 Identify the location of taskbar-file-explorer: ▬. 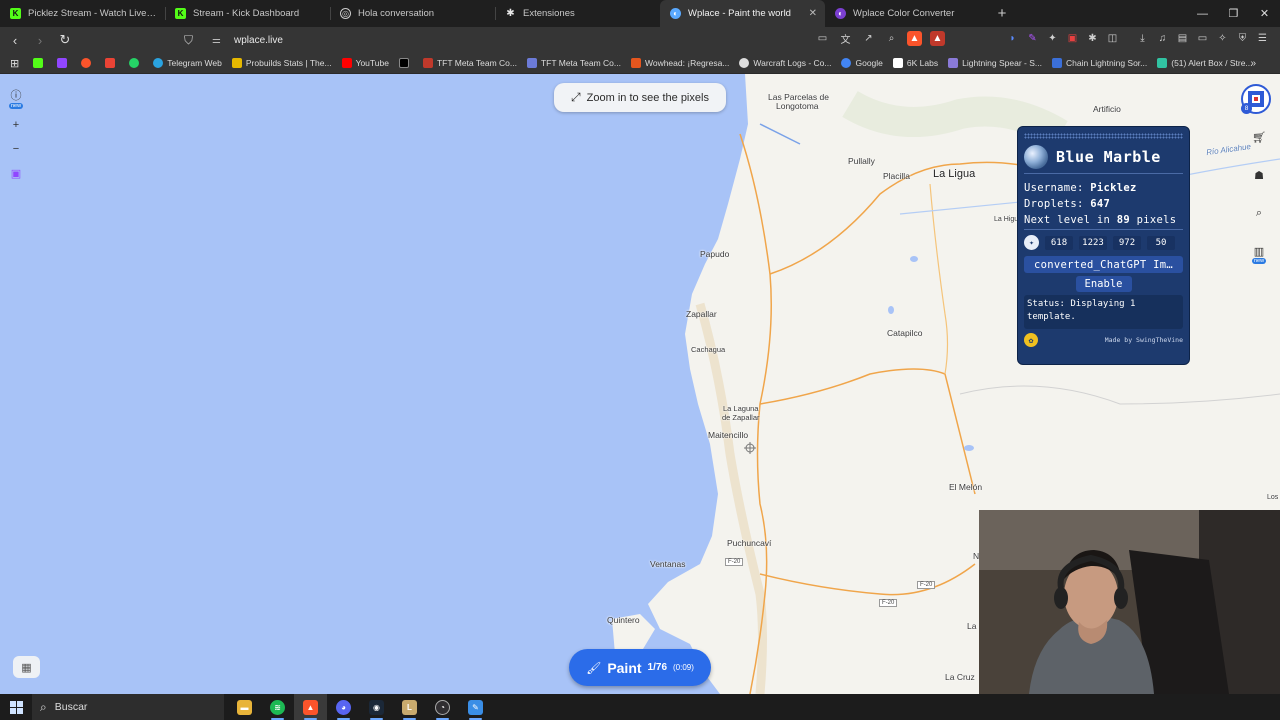
(244, 707).